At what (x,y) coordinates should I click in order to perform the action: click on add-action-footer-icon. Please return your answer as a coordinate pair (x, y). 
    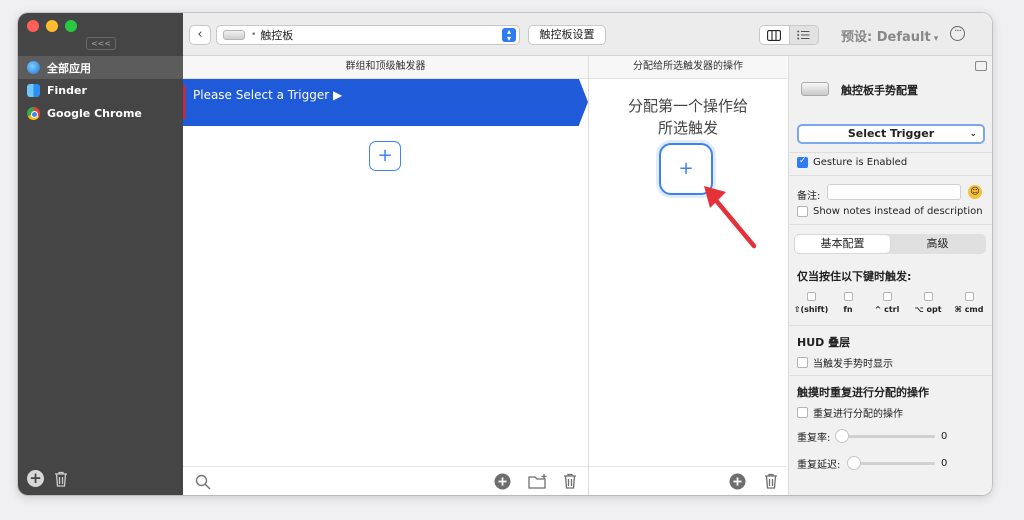
    Looking at the image, I should click on (737, 483).